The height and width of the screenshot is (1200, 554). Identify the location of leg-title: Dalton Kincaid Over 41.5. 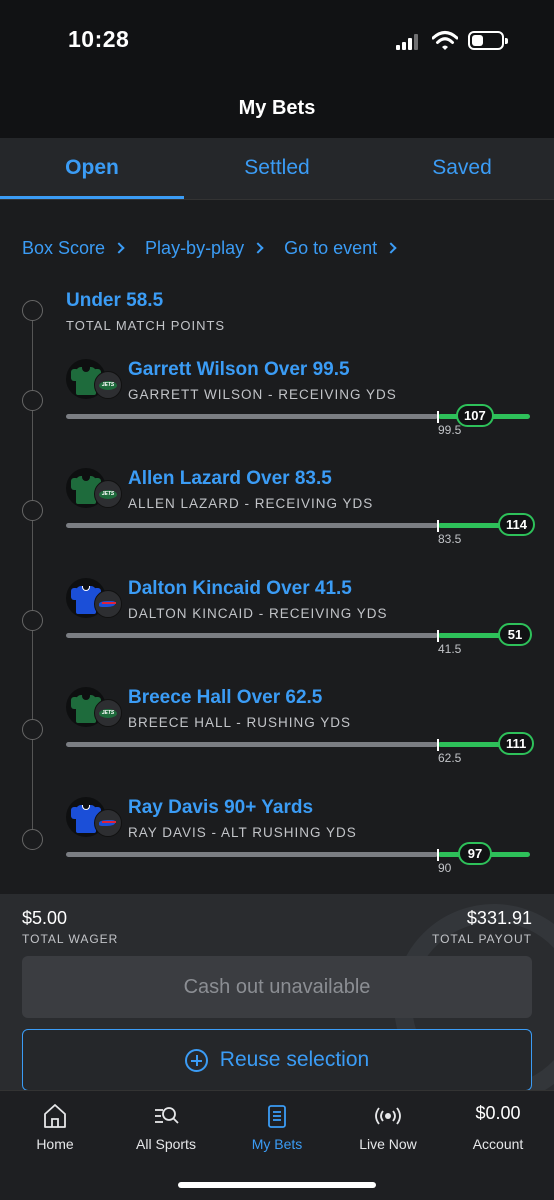
(240, 588).